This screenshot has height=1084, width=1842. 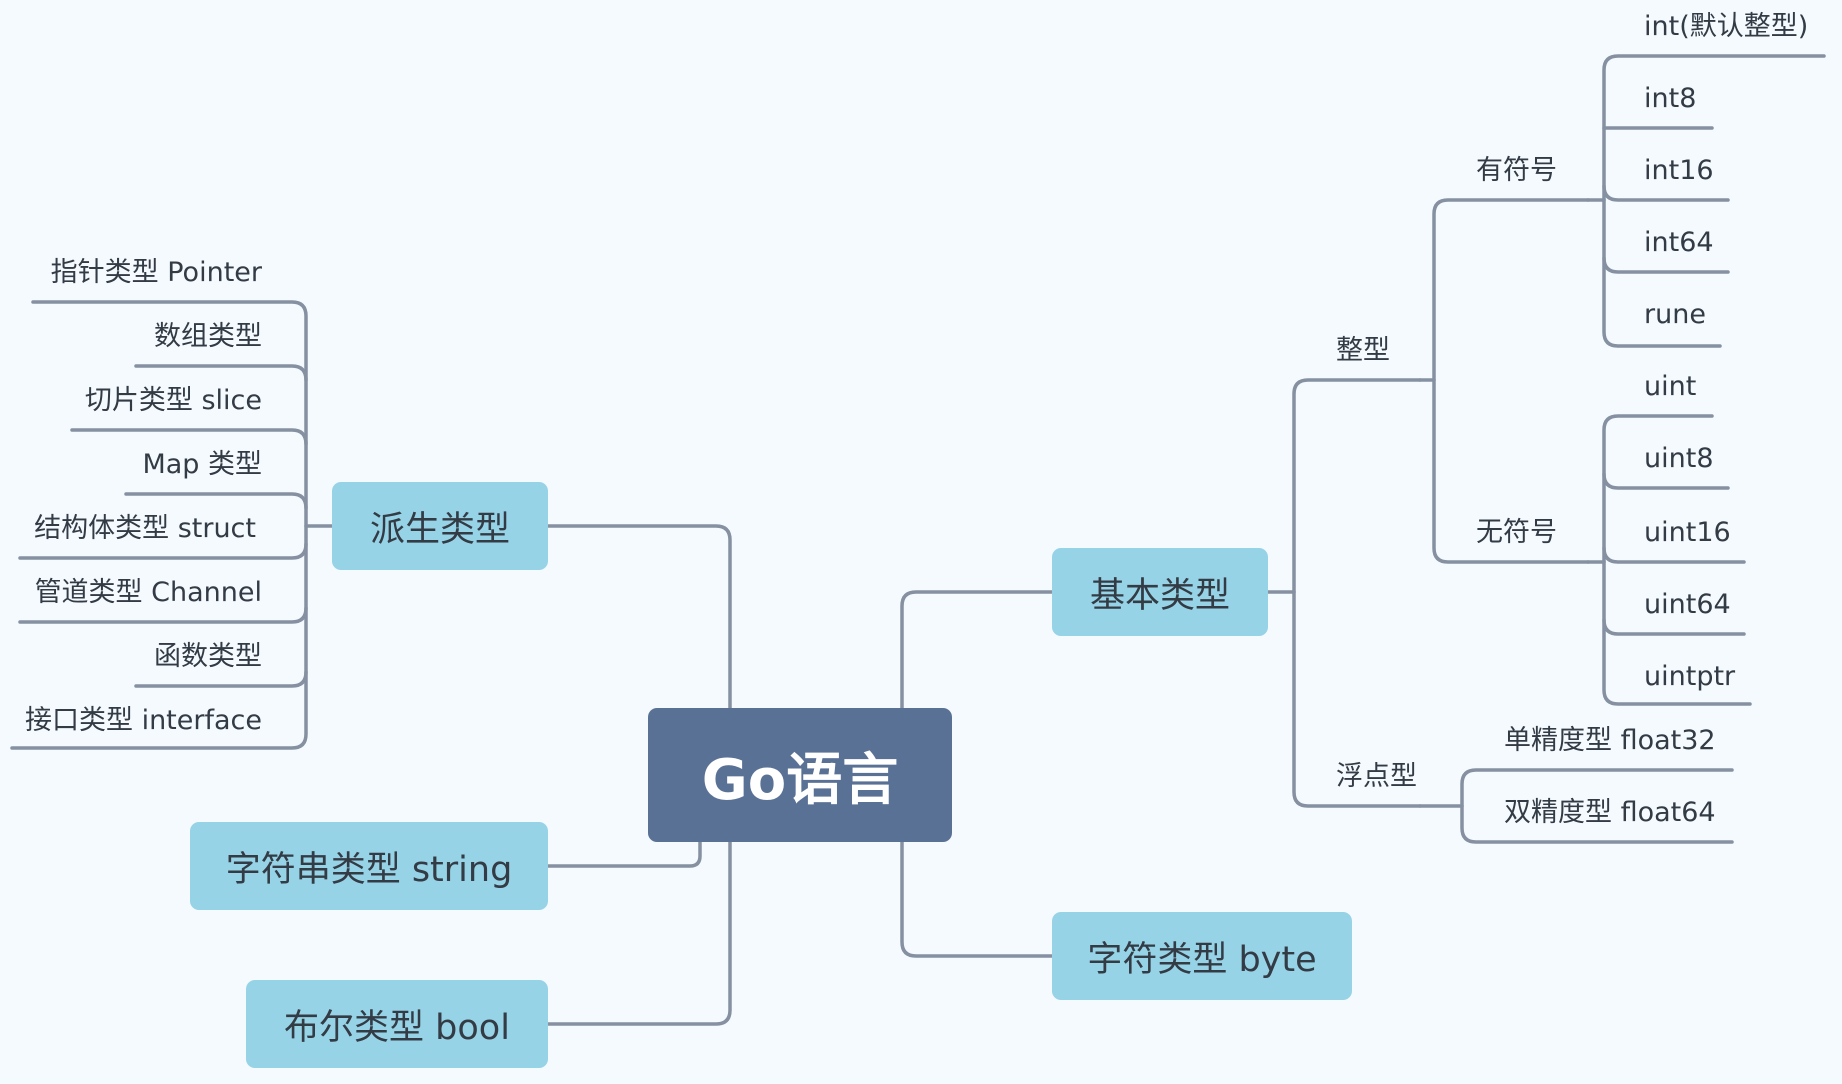 I want to click on topic-basic-types: 基本类型, so click(x=1160, y=592).